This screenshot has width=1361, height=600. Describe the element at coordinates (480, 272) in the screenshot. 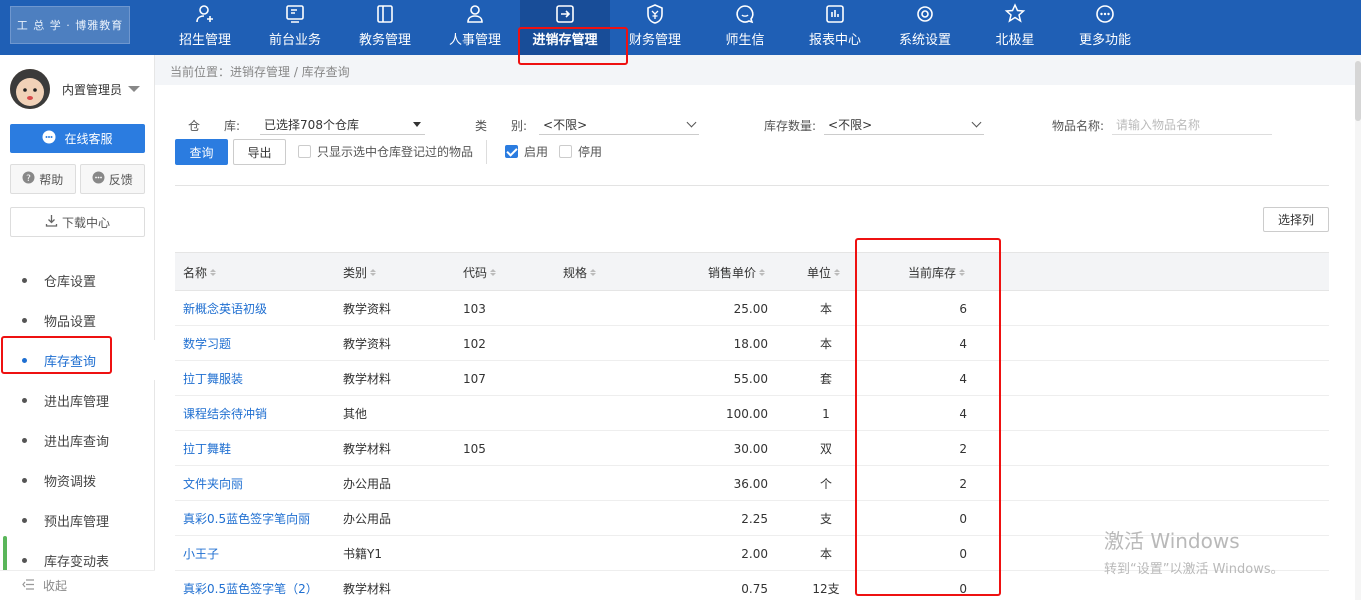

I see `column-header-3: 代码` at that location.